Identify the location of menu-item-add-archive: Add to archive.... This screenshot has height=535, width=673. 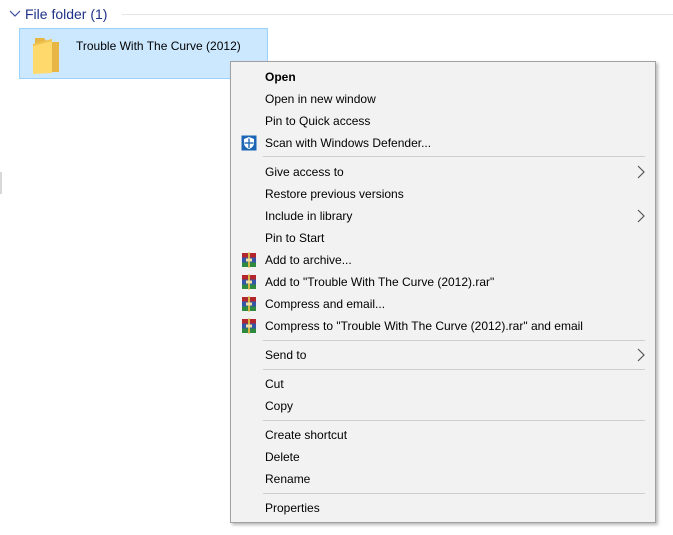
(443, 260).